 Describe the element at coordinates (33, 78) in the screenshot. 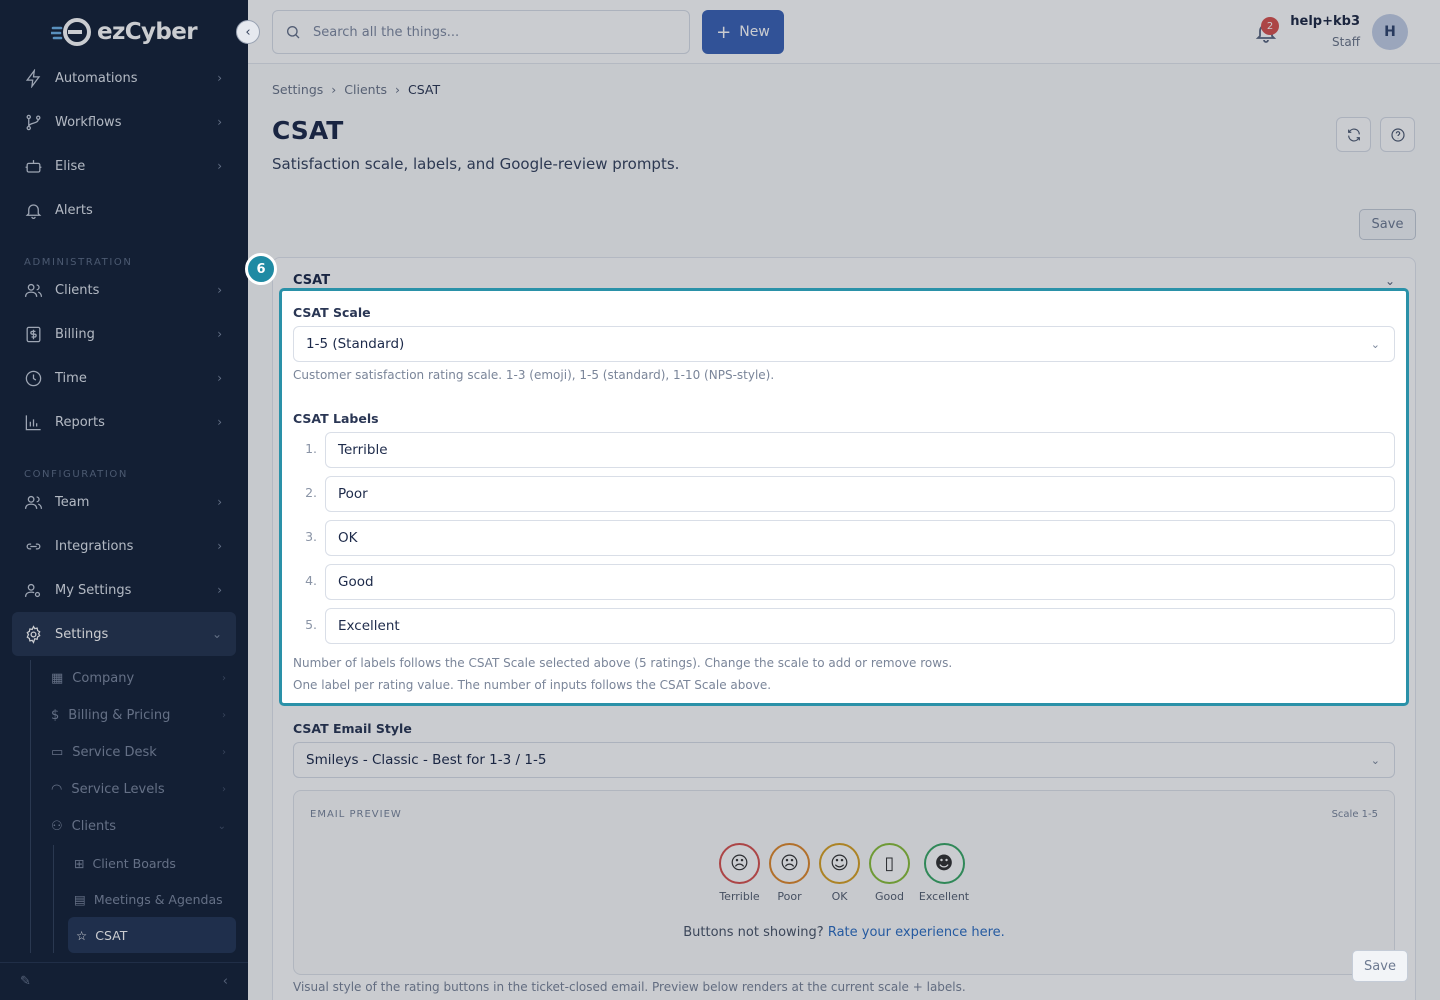

I see `bolt-icon` at that location.